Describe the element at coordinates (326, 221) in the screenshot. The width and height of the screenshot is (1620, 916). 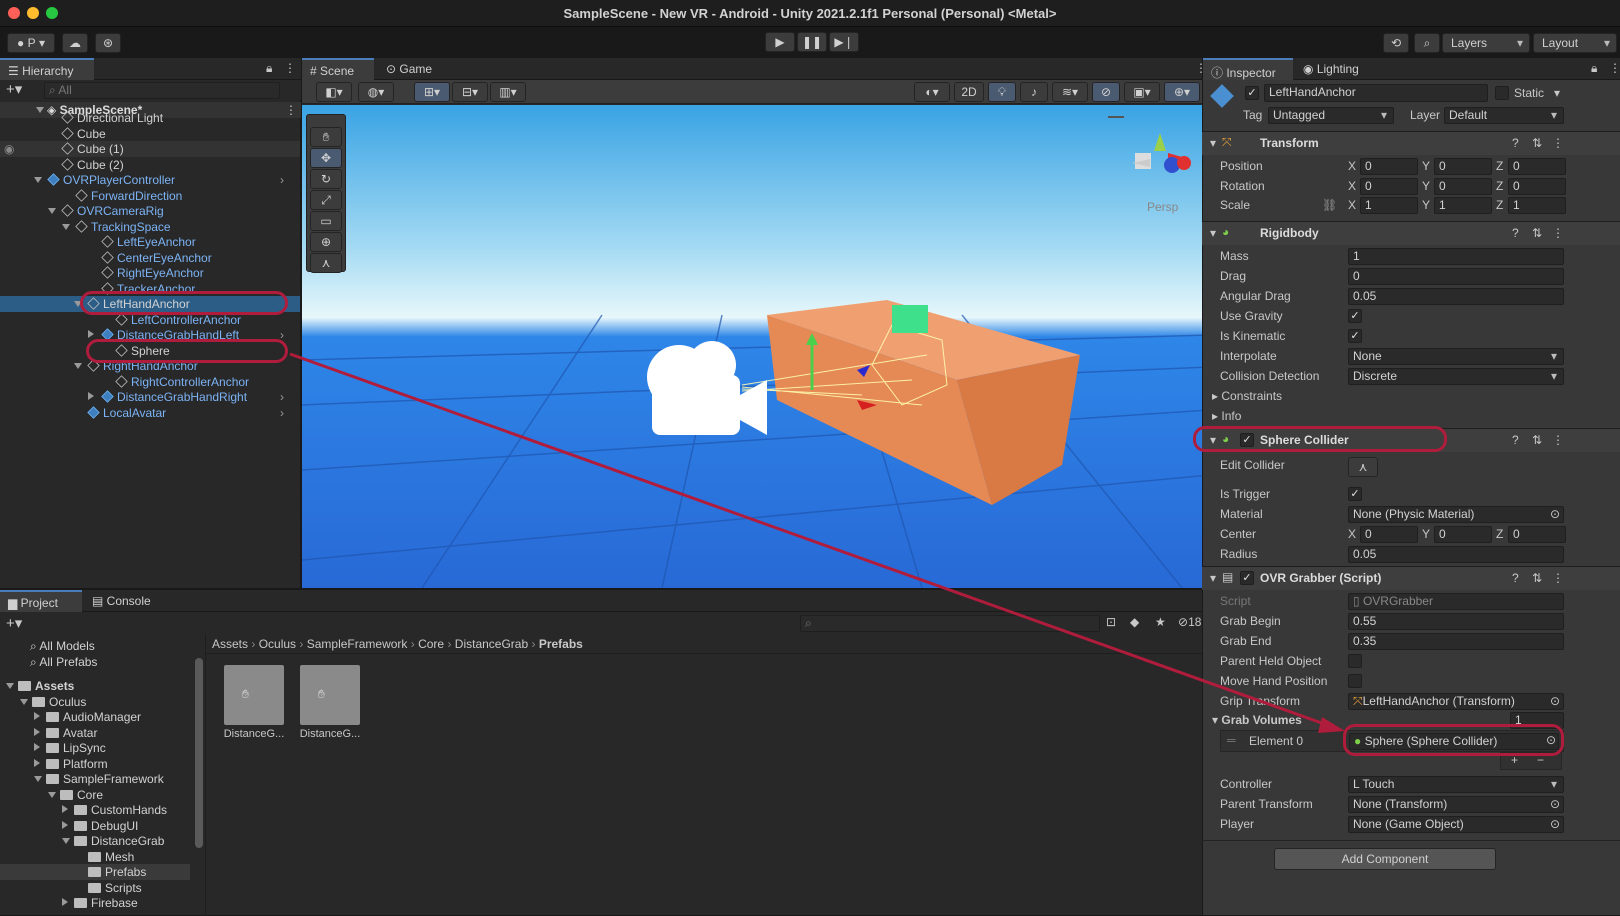
I see `rect-tool-icon: ▭` at that location.